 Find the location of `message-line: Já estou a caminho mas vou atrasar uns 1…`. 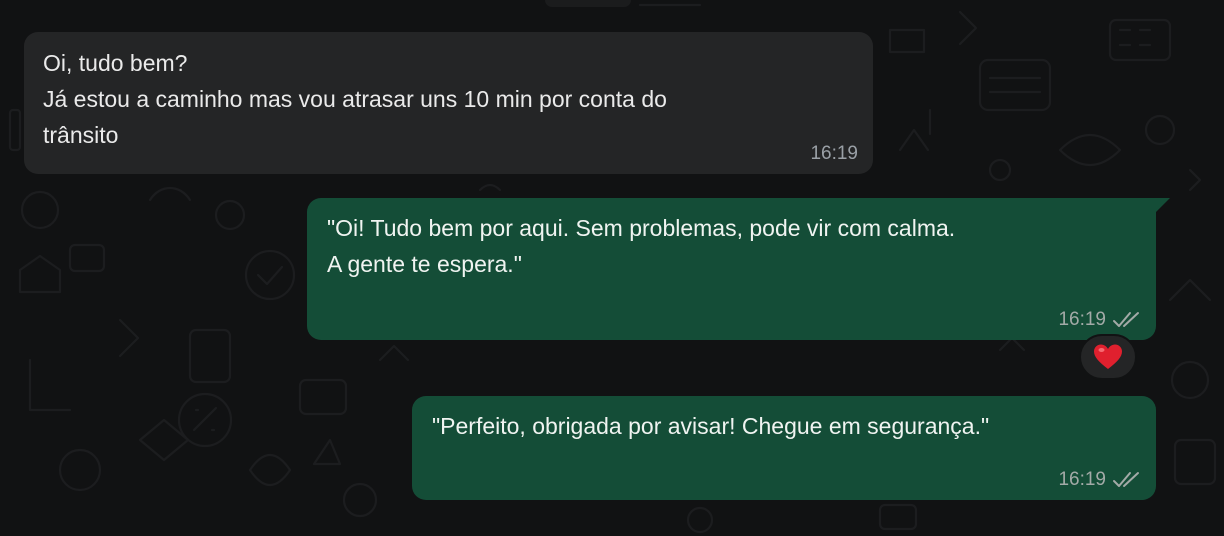

message-line: Já estou a caminho mas vou atrasar uns 1… is located at coordinates (355, 99).